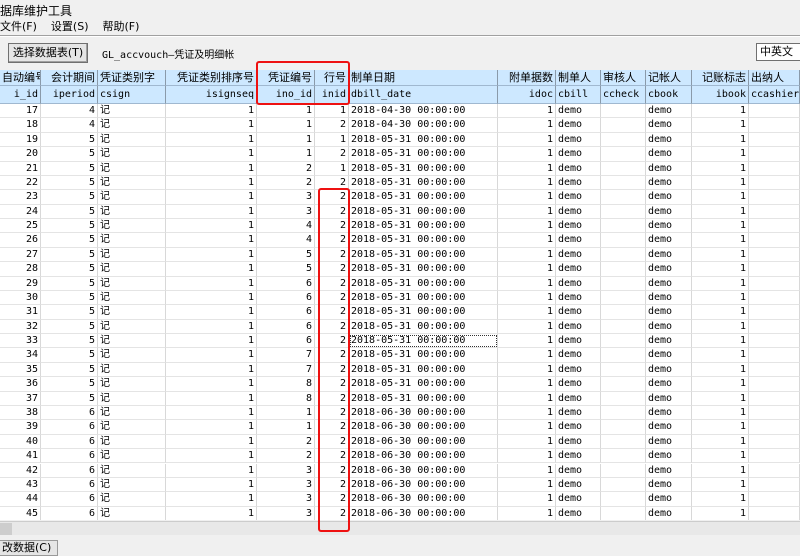  What do you see at coordinates (20, 398) in the screenshot?
I see `cell-i_id: 37` at bounding box center [20, 398].